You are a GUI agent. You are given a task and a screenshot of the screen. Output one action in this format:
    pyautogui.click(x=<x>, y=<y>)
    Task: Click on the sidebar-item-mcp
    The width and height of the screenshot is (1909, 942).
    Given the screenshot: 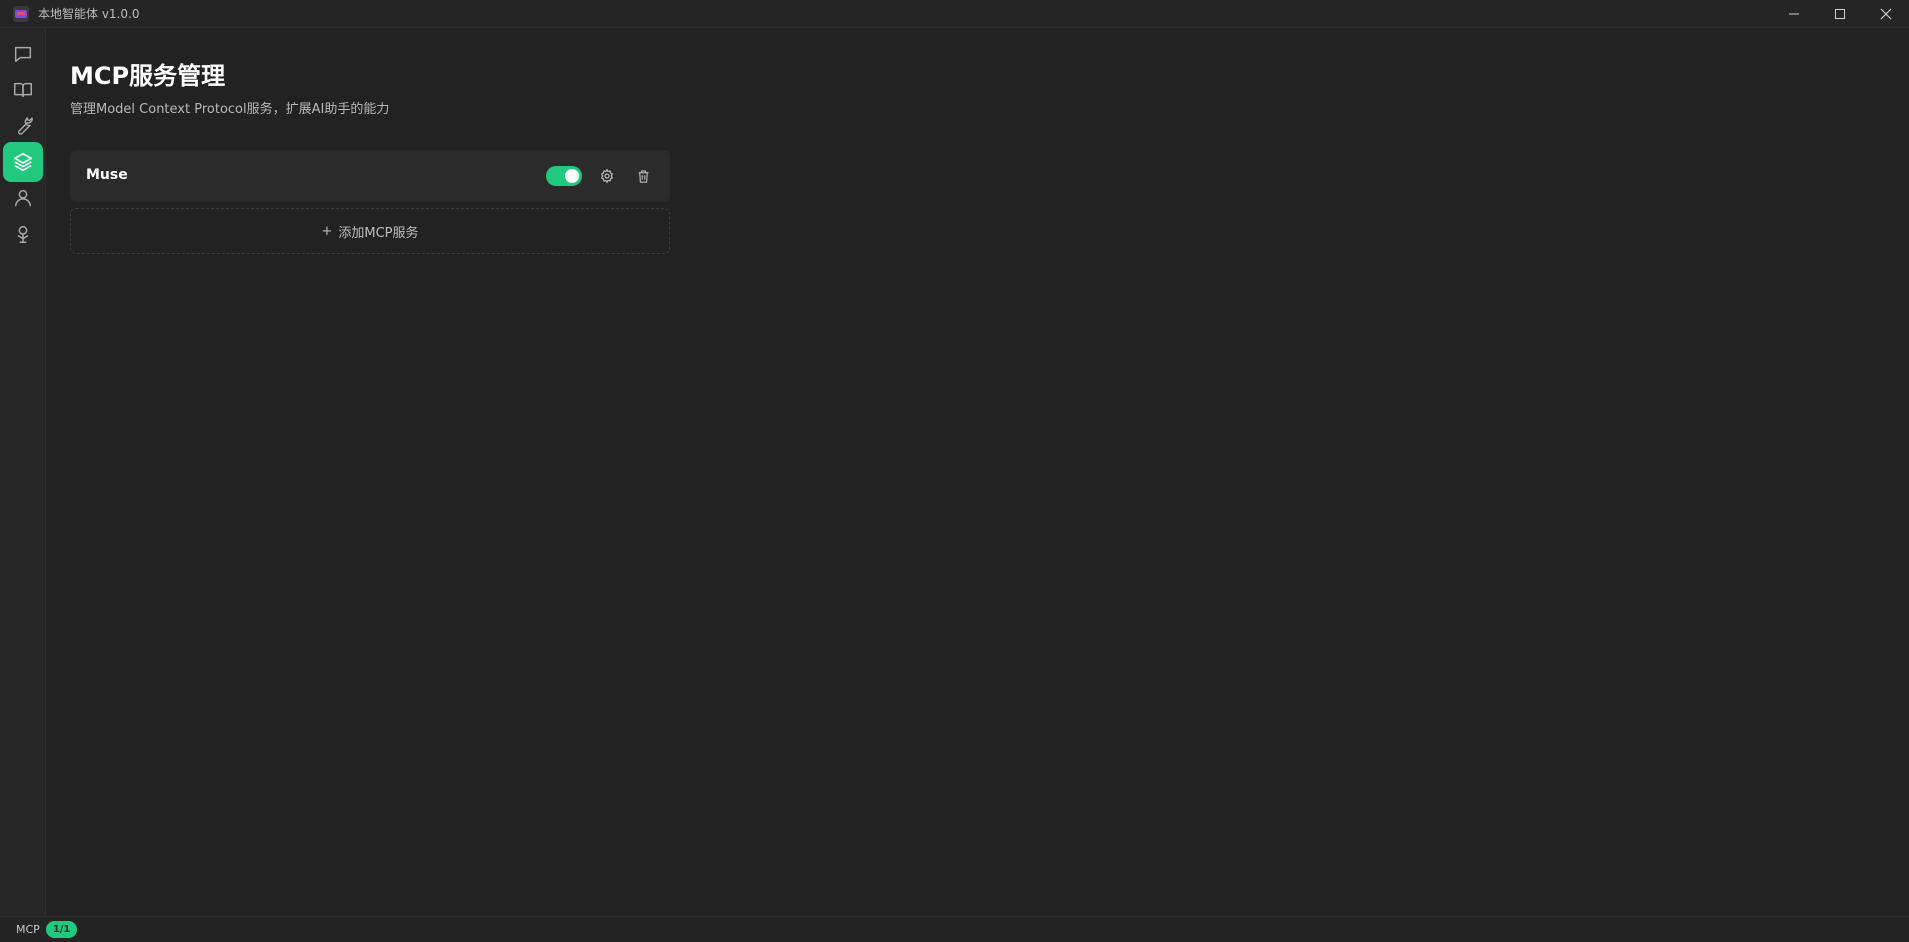 What is the action you would take?
    pyautogui.click(x=23, y=162)
    